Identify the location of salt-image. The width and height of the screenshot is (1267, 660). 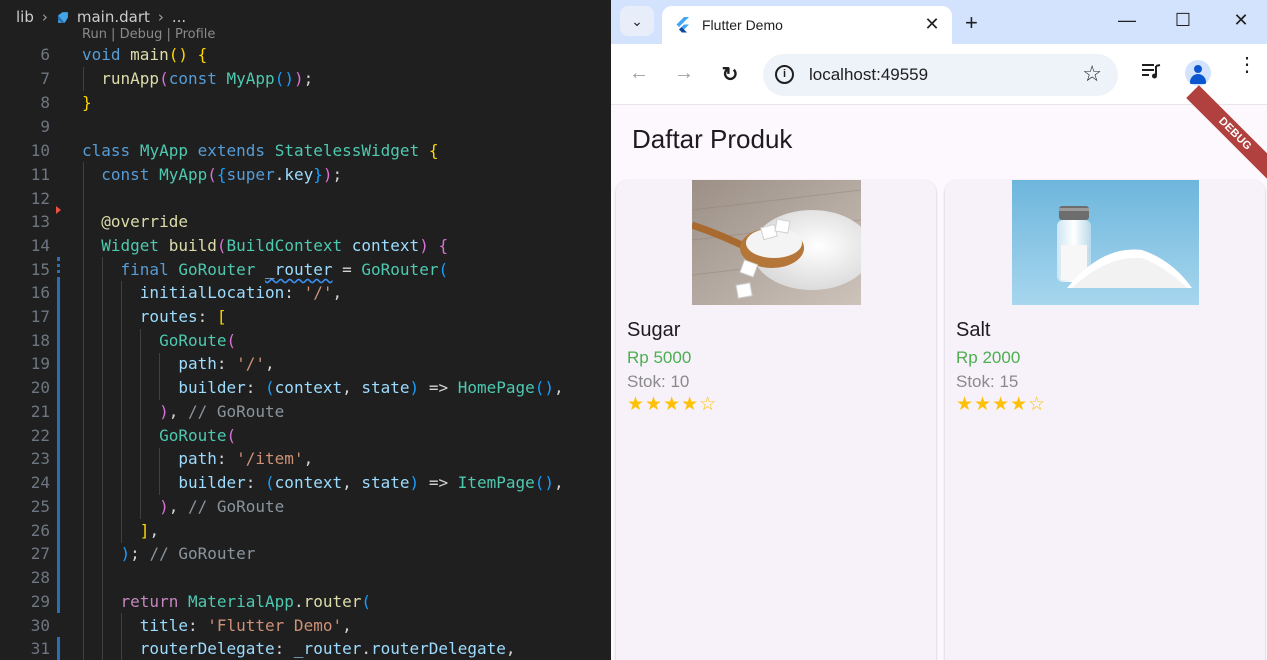
(1105, 242).